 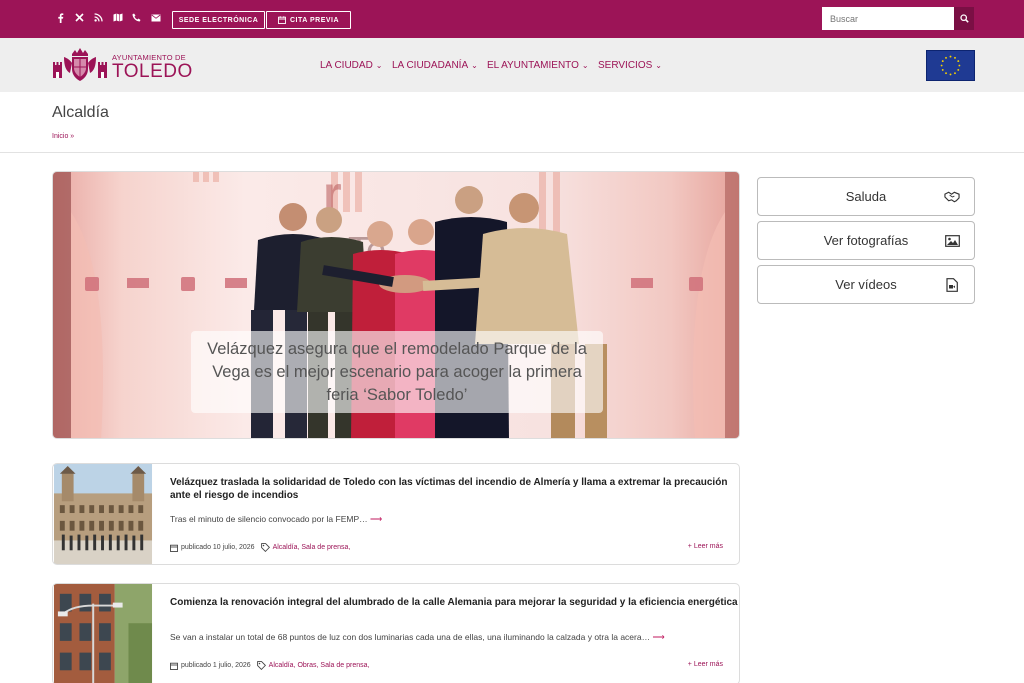 I want to click on toledo-coat-of-arms-logo, so click(x=80, y=65).